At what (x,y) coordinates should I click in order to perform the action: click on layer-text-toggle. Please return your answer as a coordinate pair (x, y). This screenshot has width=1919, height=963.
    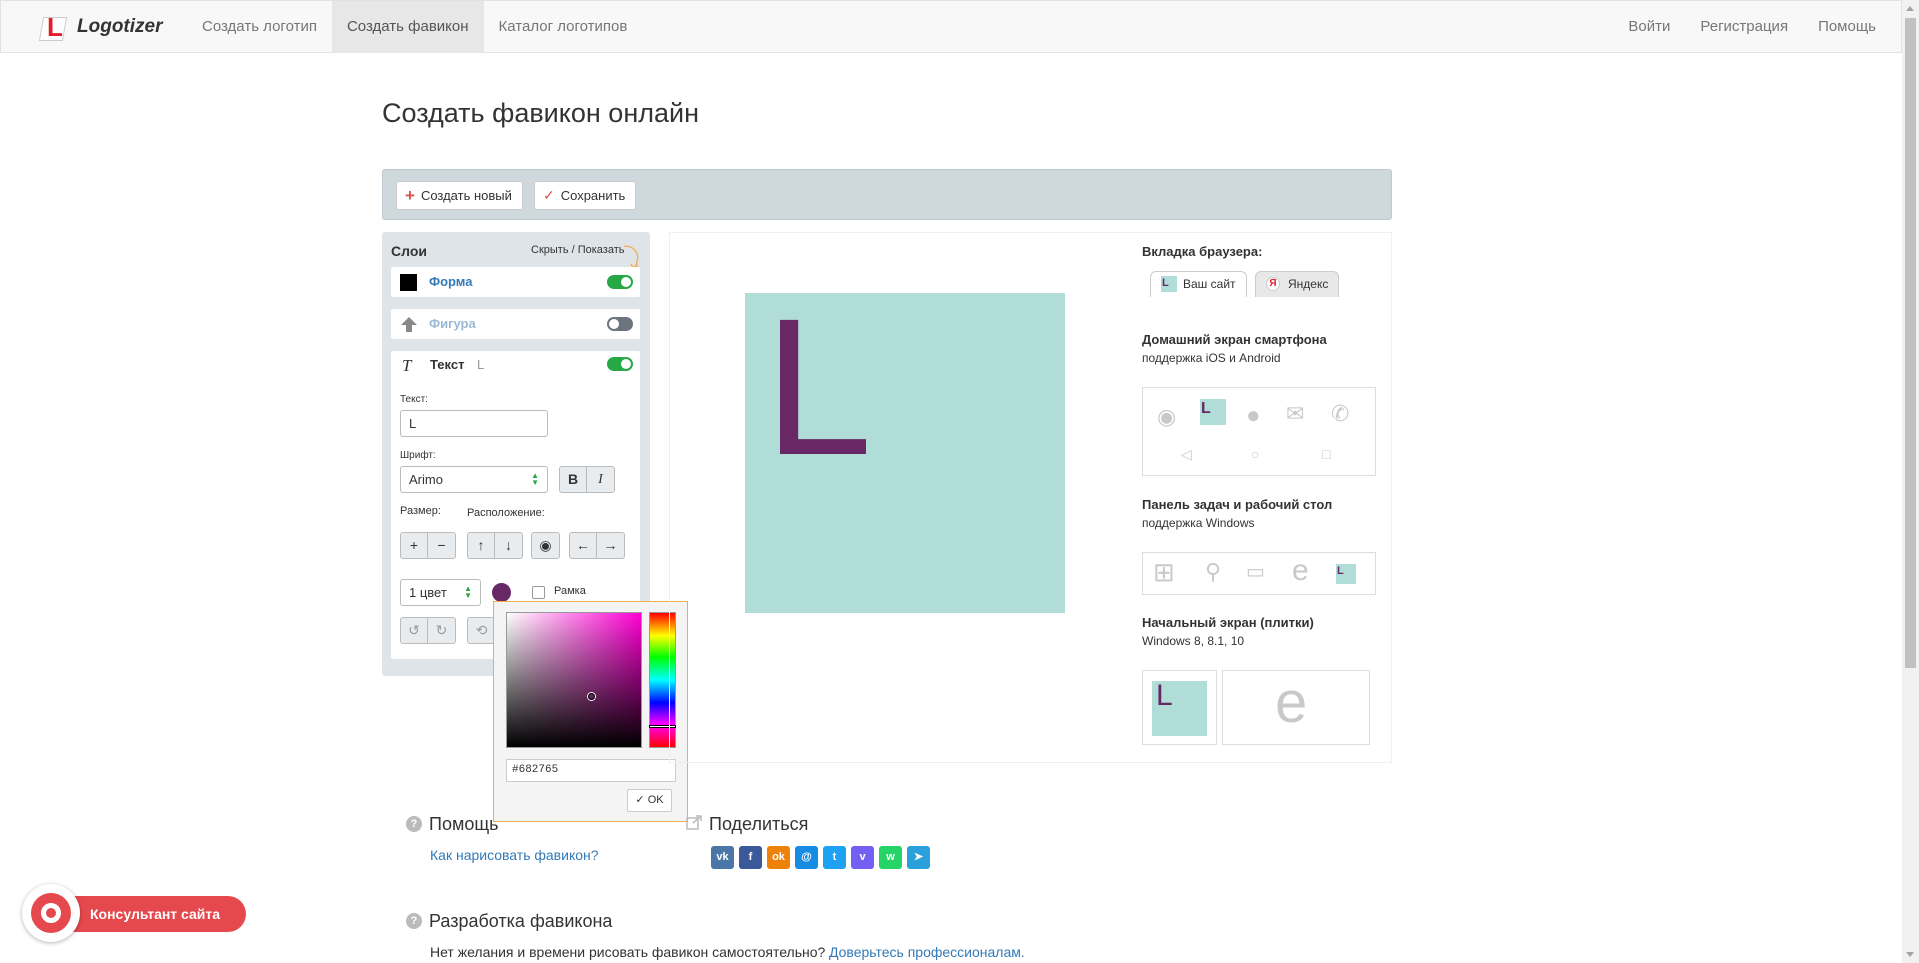
    Looking at the image, I should click on (620, 364).